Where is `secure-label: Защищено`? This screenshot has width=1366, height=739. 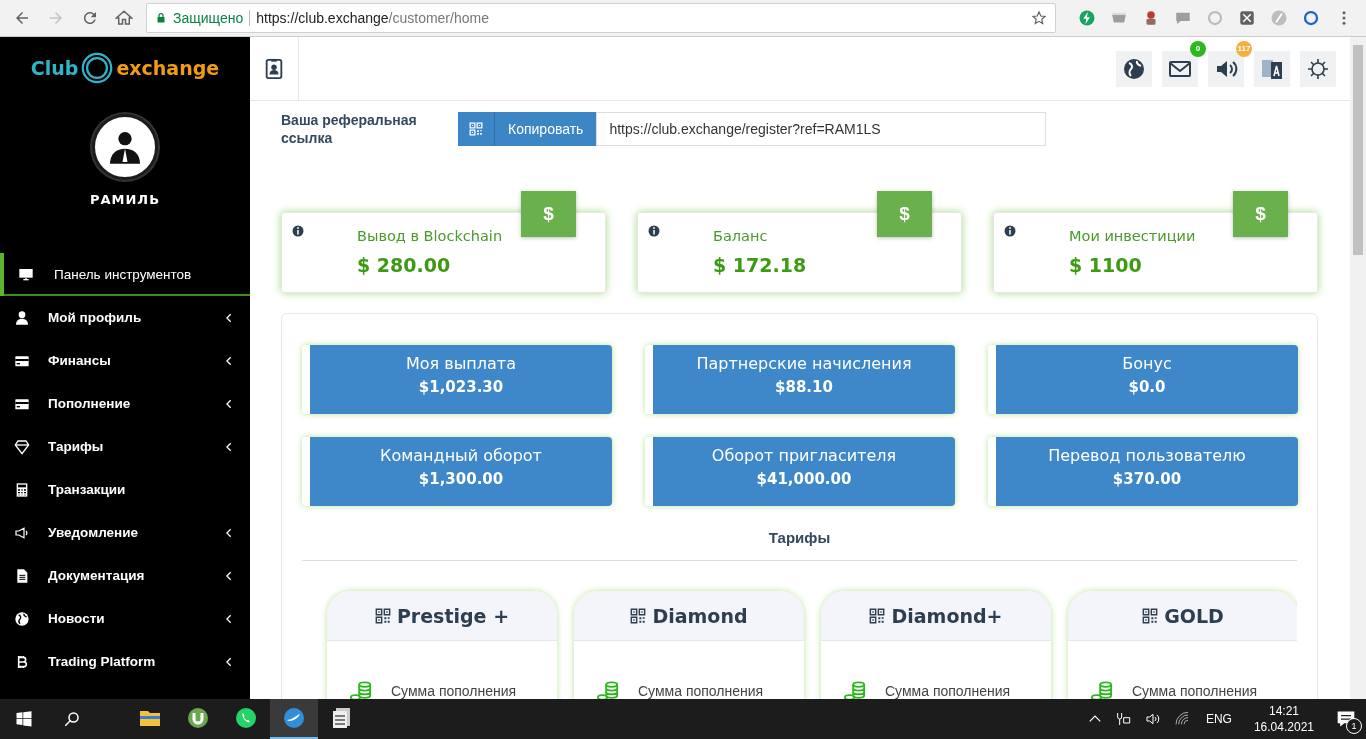 secure-label: Защищено is located at coordinates (208, 18).